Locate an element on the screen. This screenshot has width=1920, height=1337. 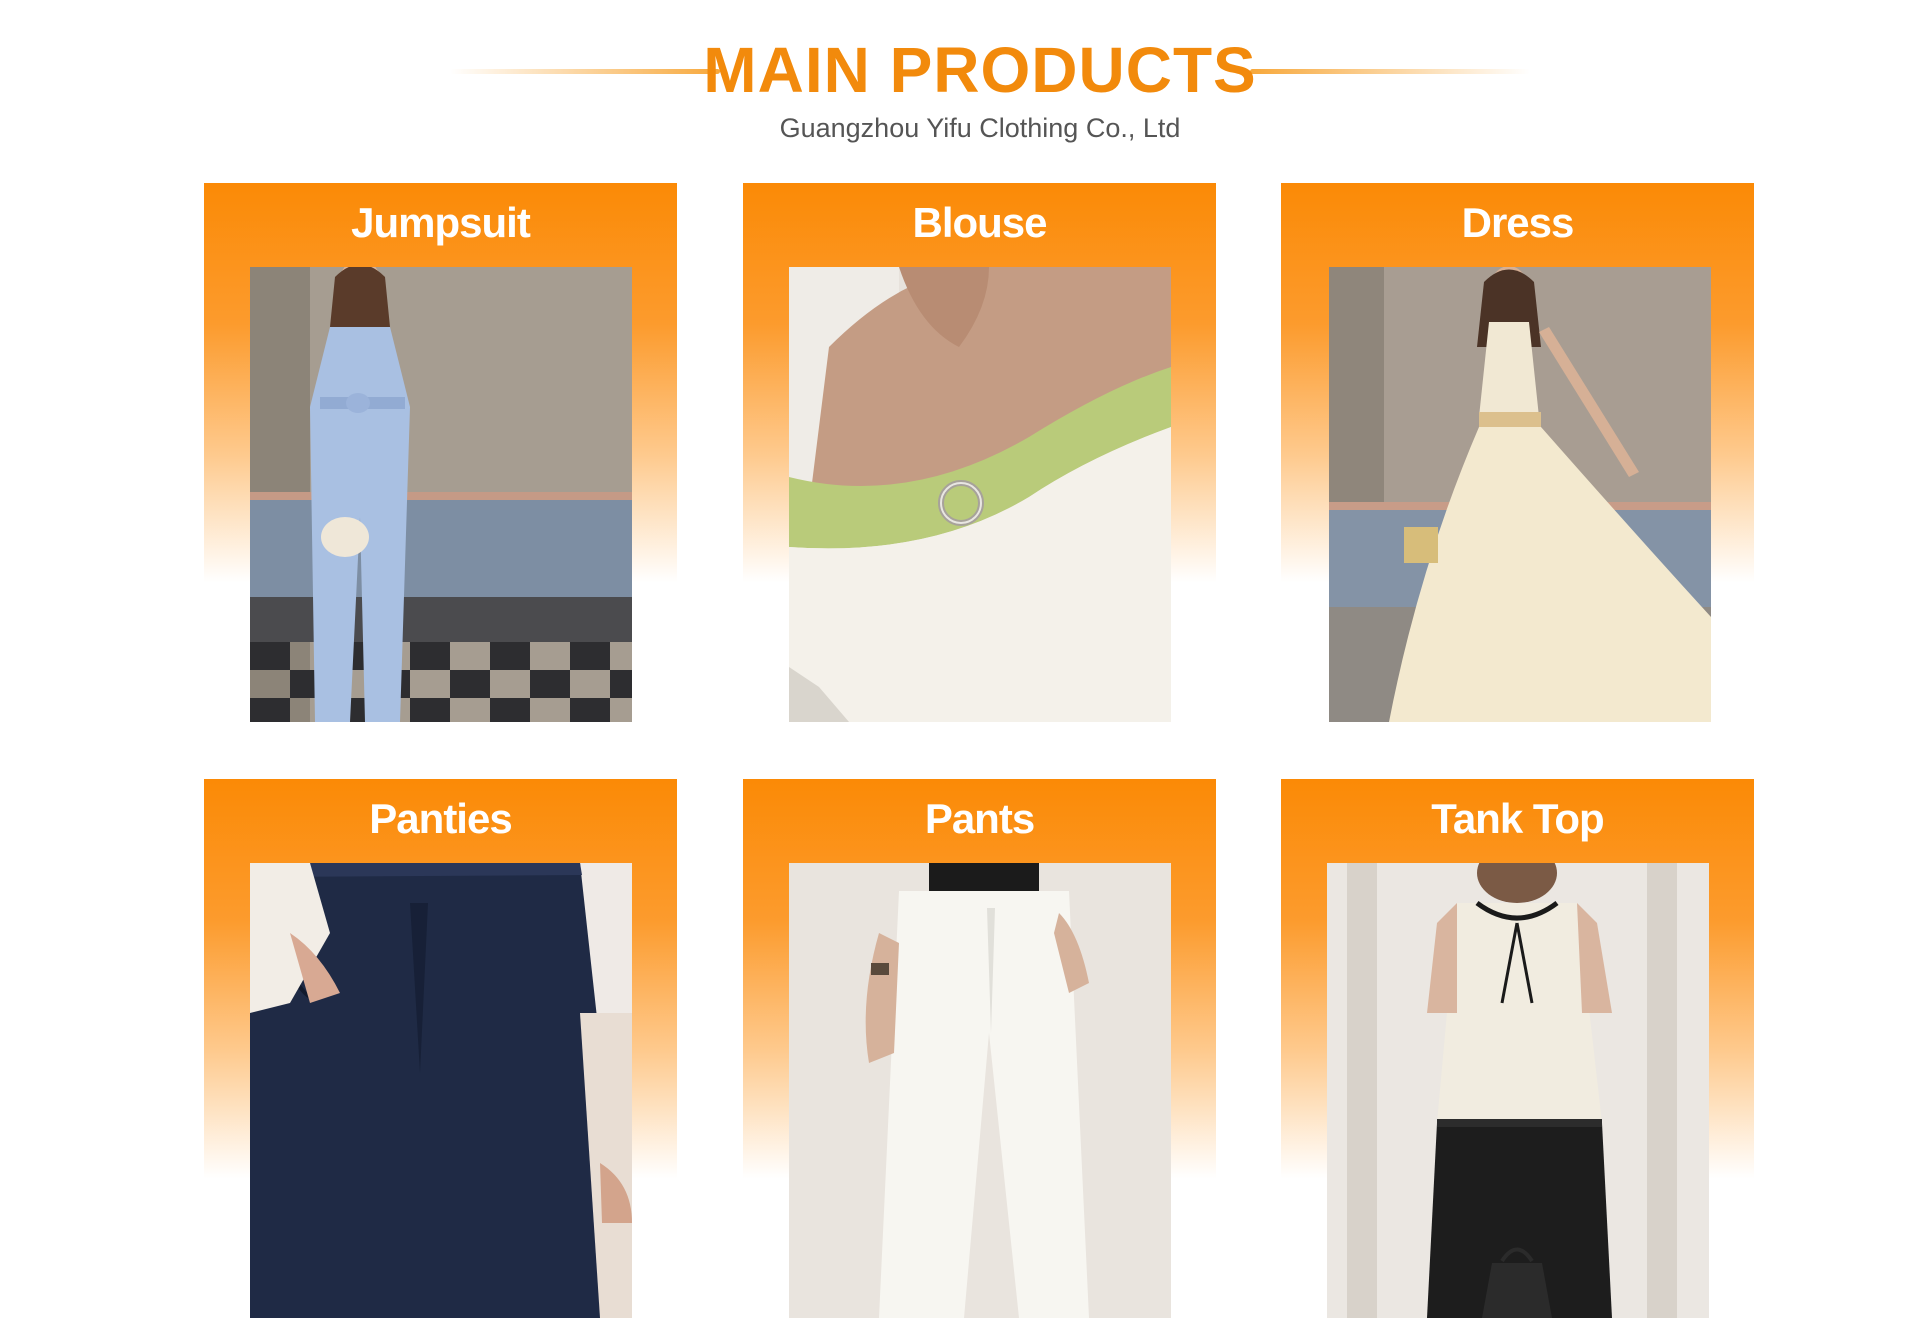
product-card-dress: Dress is located at coordinates (1517, 452).